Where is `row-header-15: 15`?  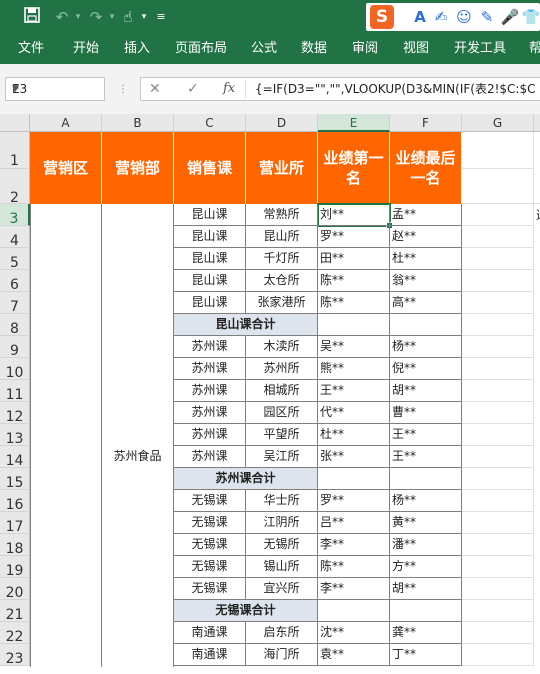
row-header-15: 15 is located at coordinates (15, 479).